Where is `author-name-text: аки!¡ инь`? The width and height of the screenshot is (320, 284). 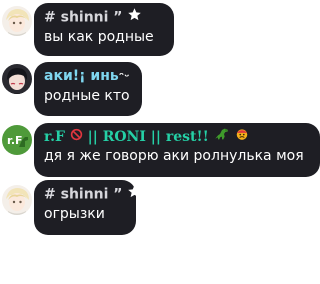
author-name-text: аки!¡ инь is located at coordinates (81, 76).